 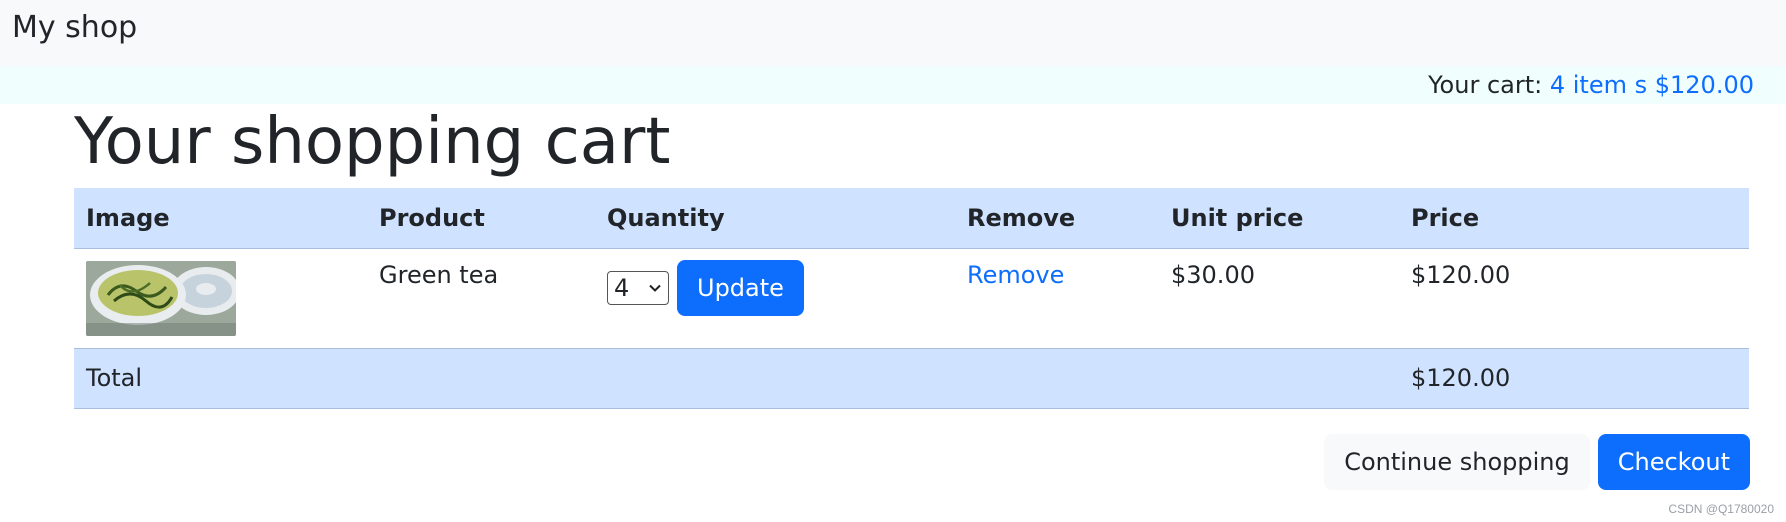 I want to click on quantity-cell: 4 Update, so click(x=775, y=298).